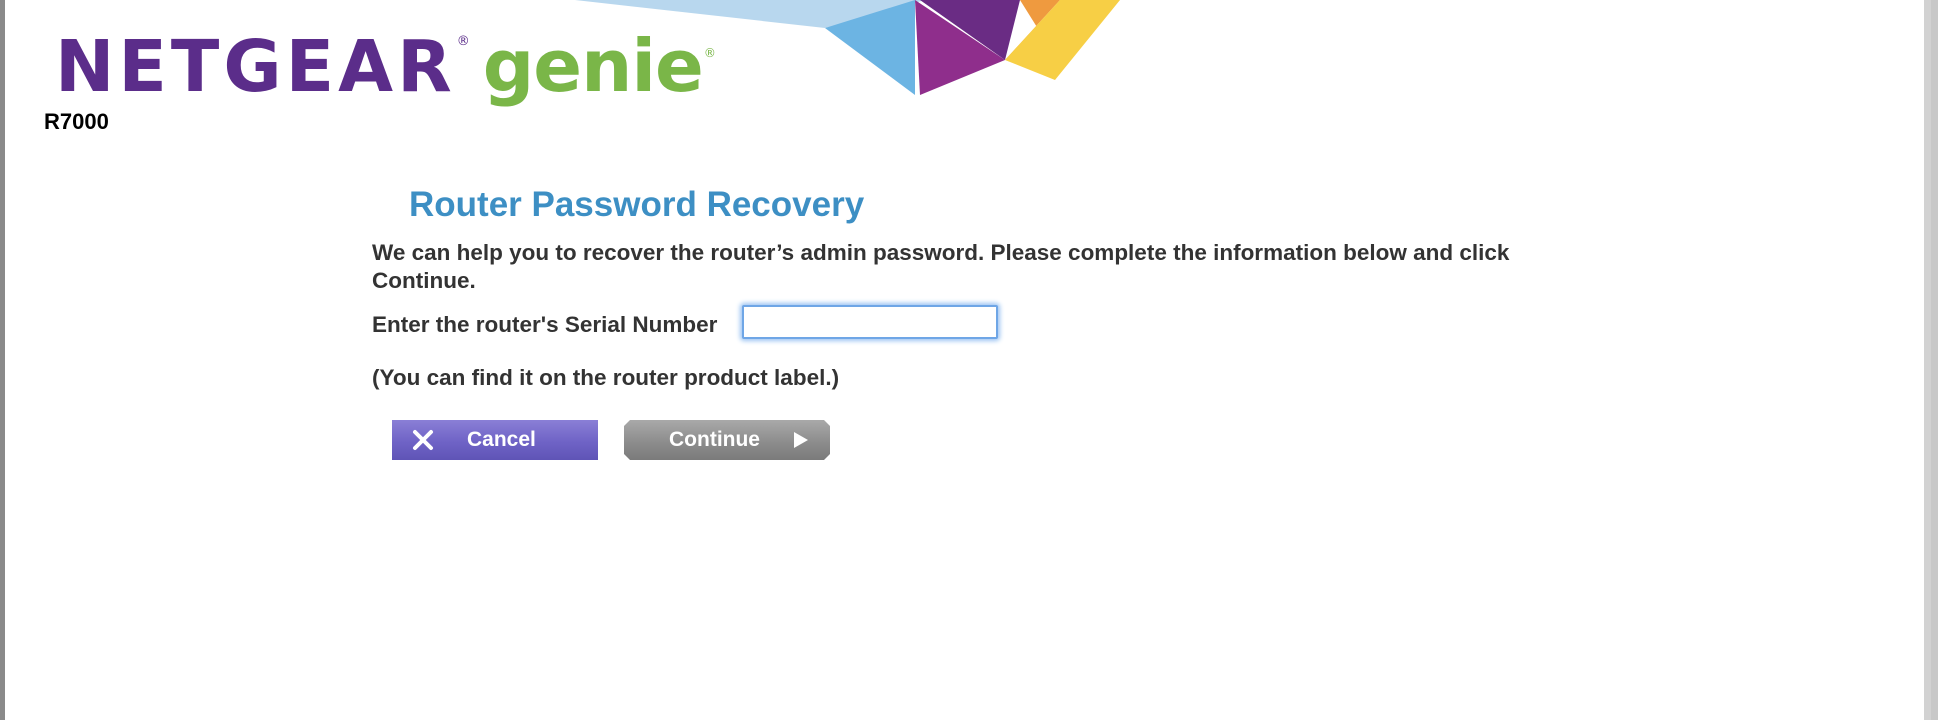 This screenshot has height=720, width=1938. Describe the element at coordinates (545, 324) in the screenshot. I see `serial-number-label: Enter the router's Serial Number` at that location.